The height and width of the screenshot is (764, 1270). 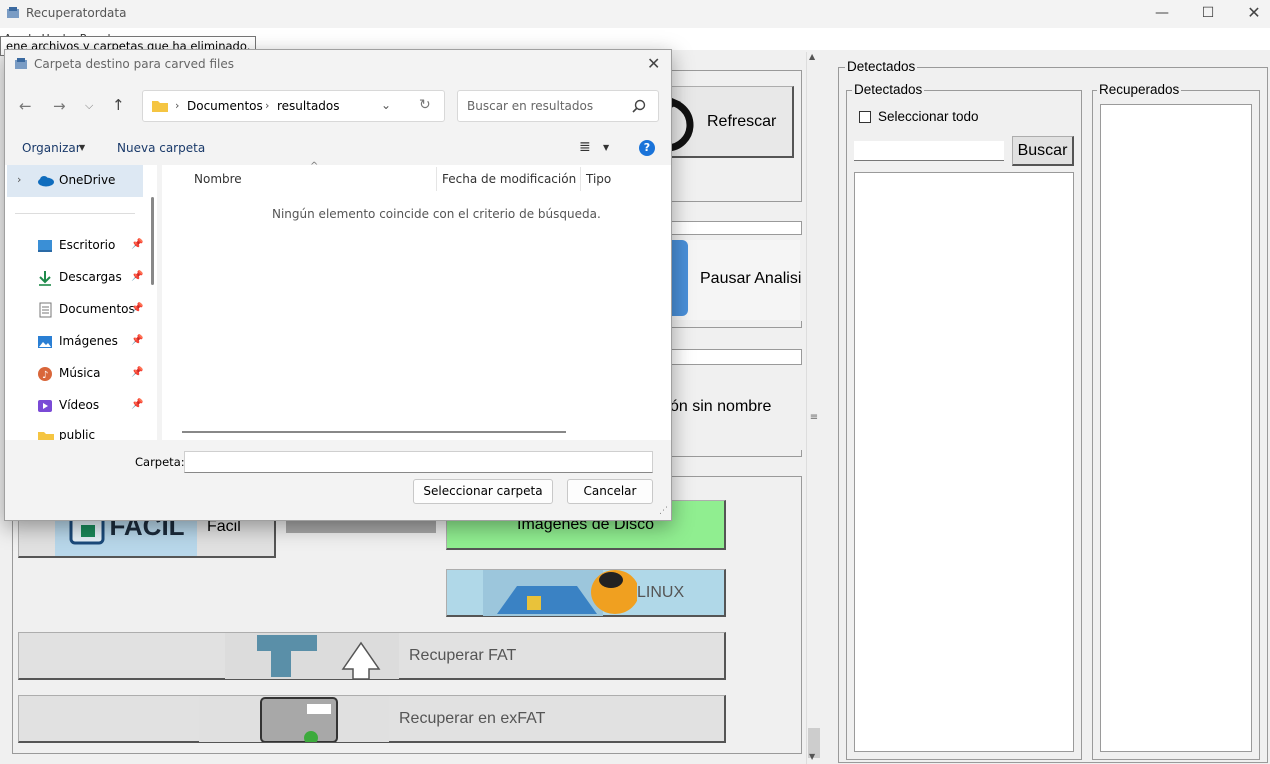 What do you see at coordinates (720, 407) in the screenshot?
I see `unnamed-partition-label: ón sin nombre` at bounding box center [720, 407].